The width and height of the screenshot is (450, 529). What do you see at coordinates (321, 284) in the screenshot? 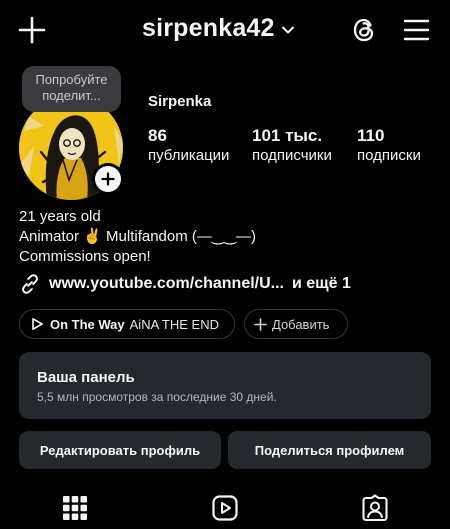
I see `more-links: и ещё 1` at bounding box center [321, 284].